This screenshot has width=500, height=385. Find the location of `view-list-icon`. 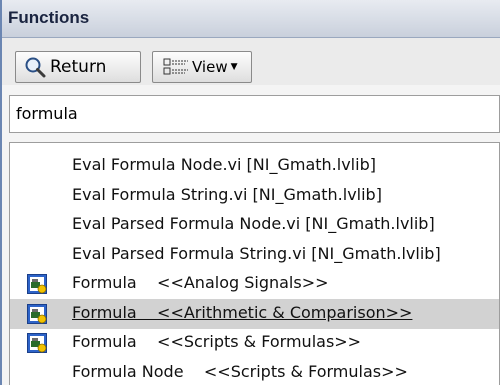

view-list-icon is located at coordinates (175, 66).